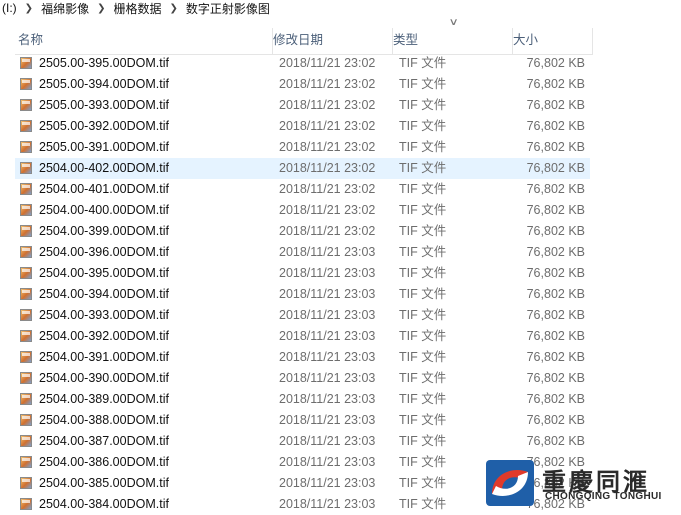  I want to click on file-name: 2505.00-392.00DOM.tif, so click(104, 126).